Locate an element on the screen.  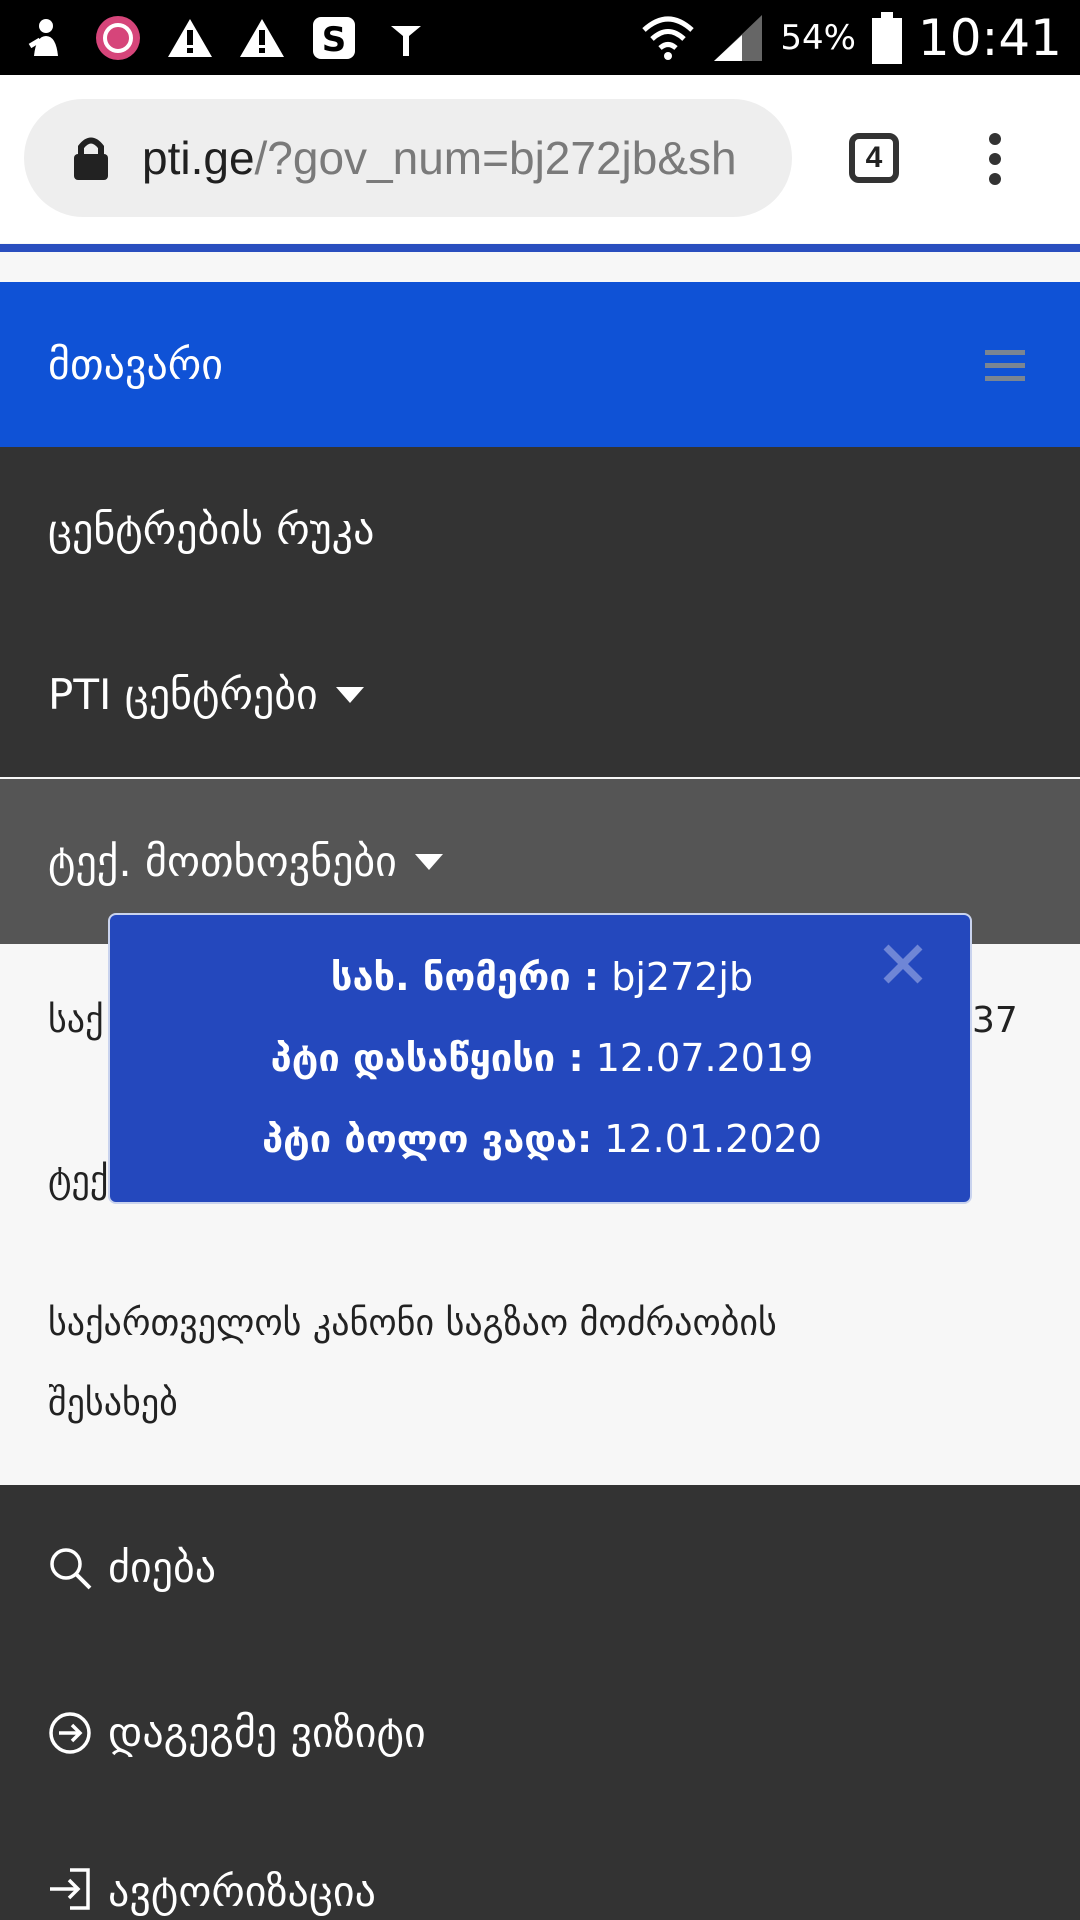
nav-item-label: ავტორიზაცია is located at coordinates (242, 1891).